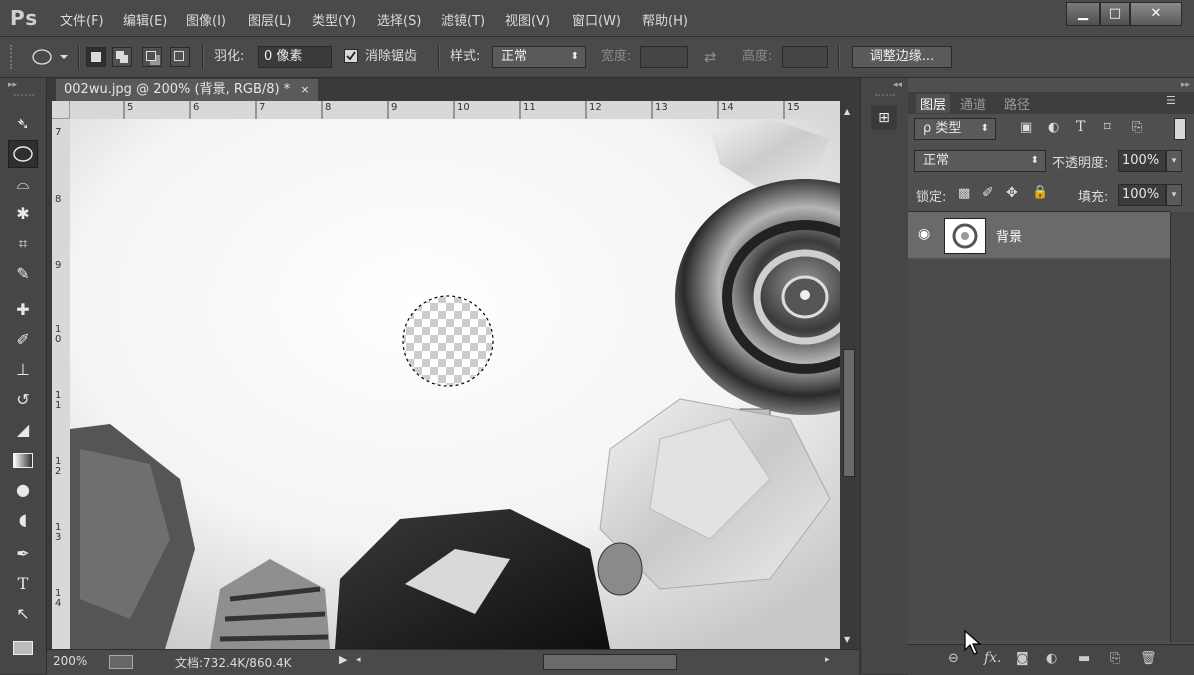 This screenshot has height=675, width=1194. What do you see at coordinates (933, 103) in the screenshot?
I see `tab-layers: 图层` at bounding box center [933, 103].